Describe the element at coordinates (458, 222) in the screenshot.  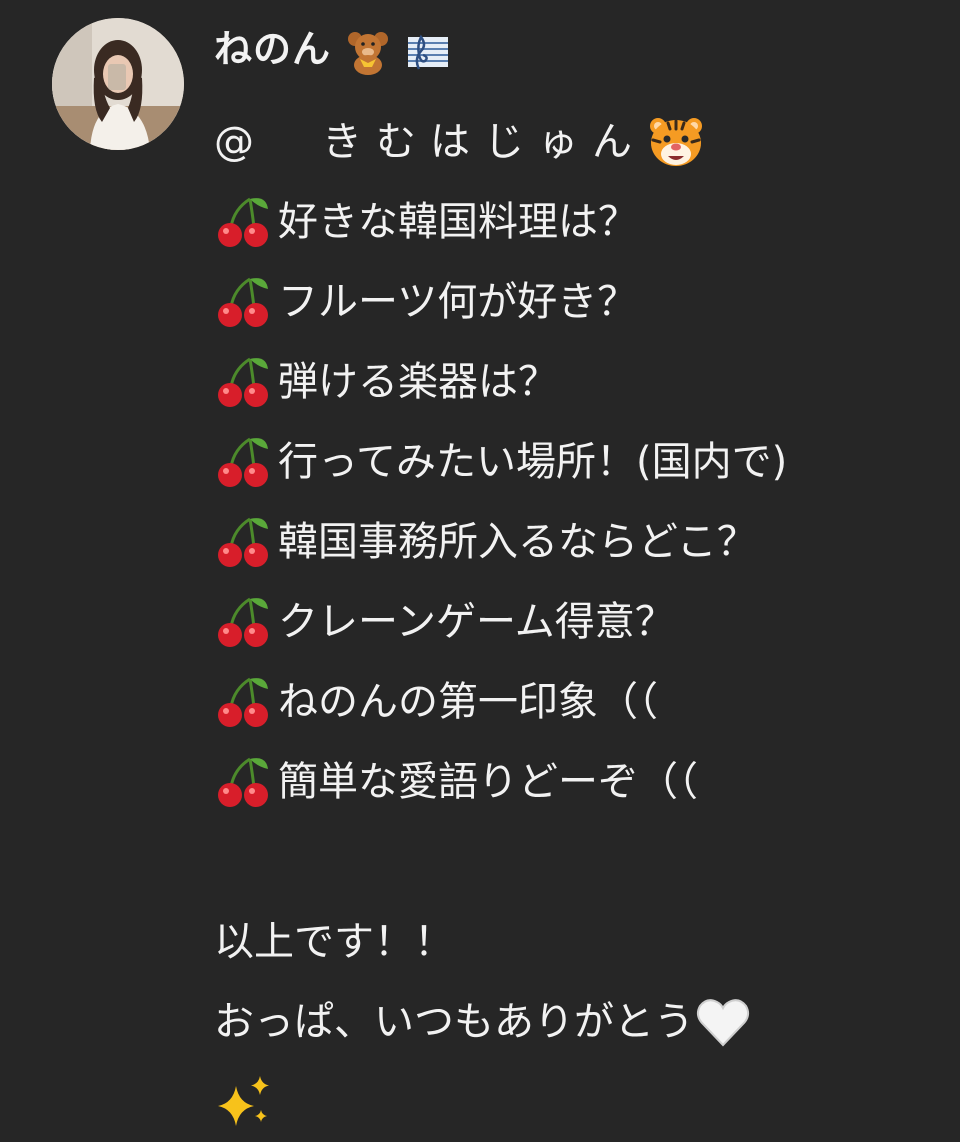
I see `question-text: 好きな韓国料理は？` at that location.